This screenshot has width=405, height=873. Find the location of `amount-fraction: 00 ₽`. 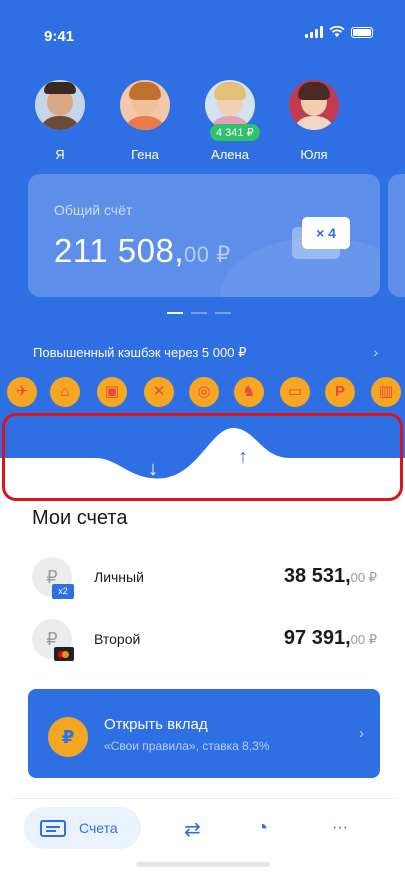

amount-fraction: 00 ₽ is located at coordinates (207, 254).